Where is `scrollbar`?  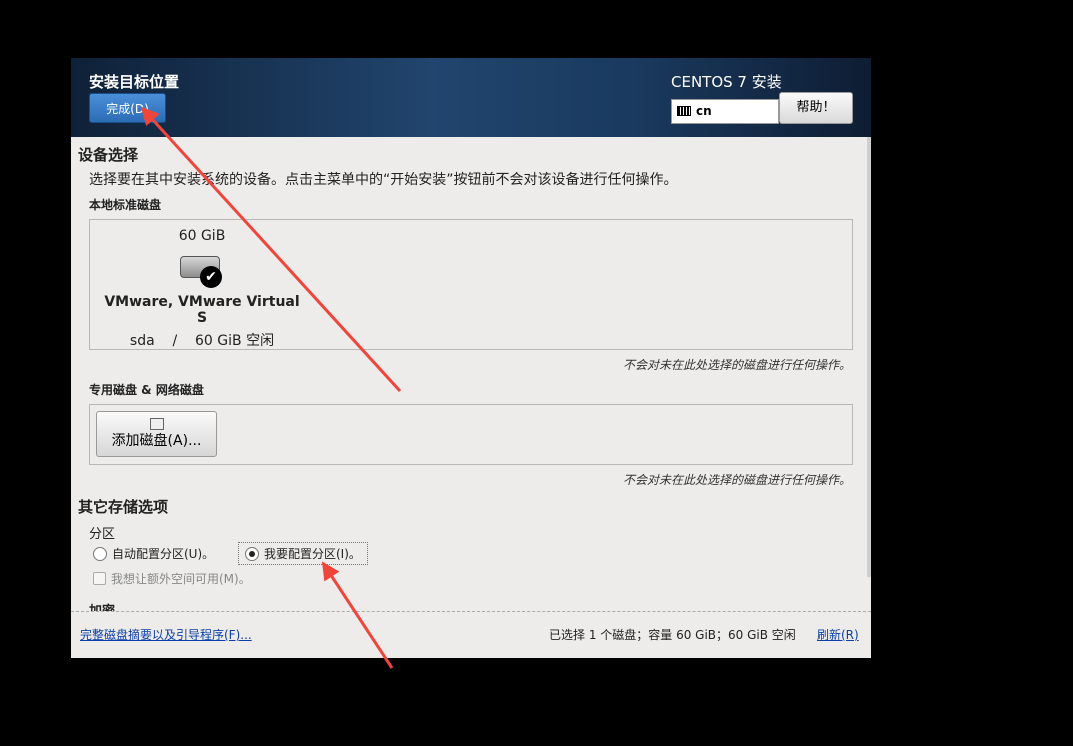 scrollbar is located at coordinates (869, 357).